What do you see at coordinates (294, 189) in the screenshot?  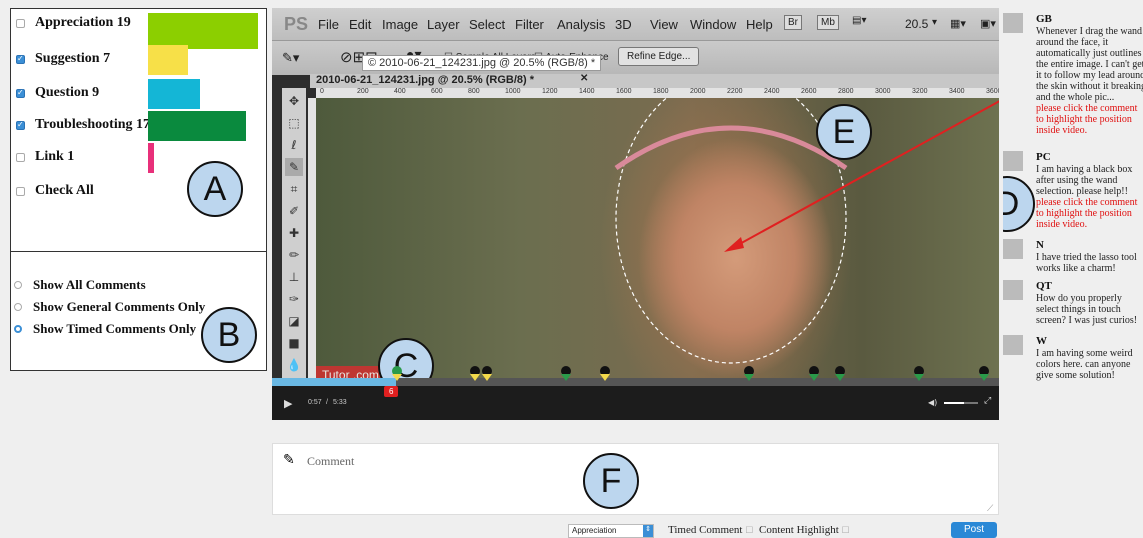 I see `crop-tool-icon: ⌗` at bounding box center [294, 189].